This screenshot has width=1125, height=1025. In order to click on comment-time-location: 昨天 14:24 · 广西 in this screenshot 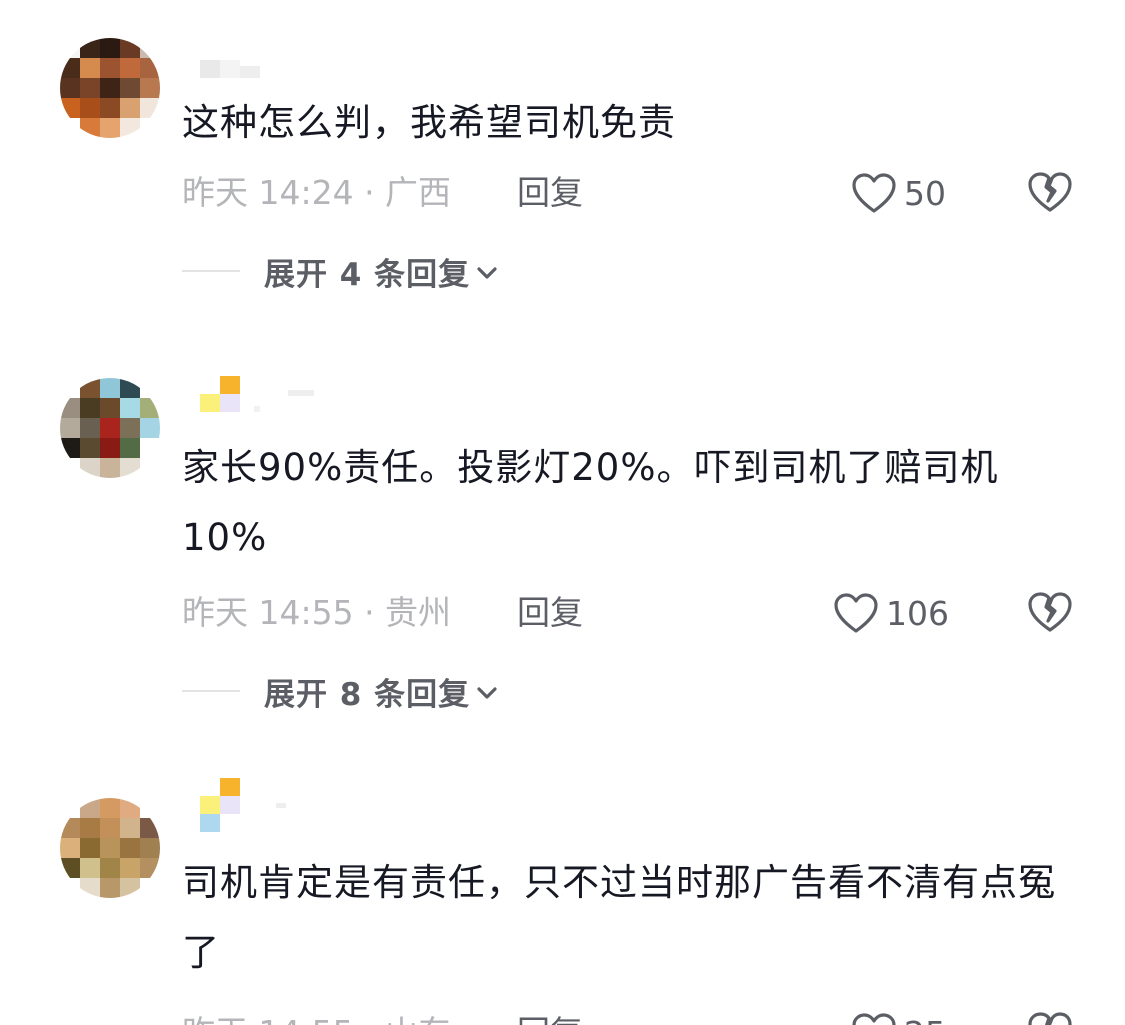, I will do `click(317, 192)`.